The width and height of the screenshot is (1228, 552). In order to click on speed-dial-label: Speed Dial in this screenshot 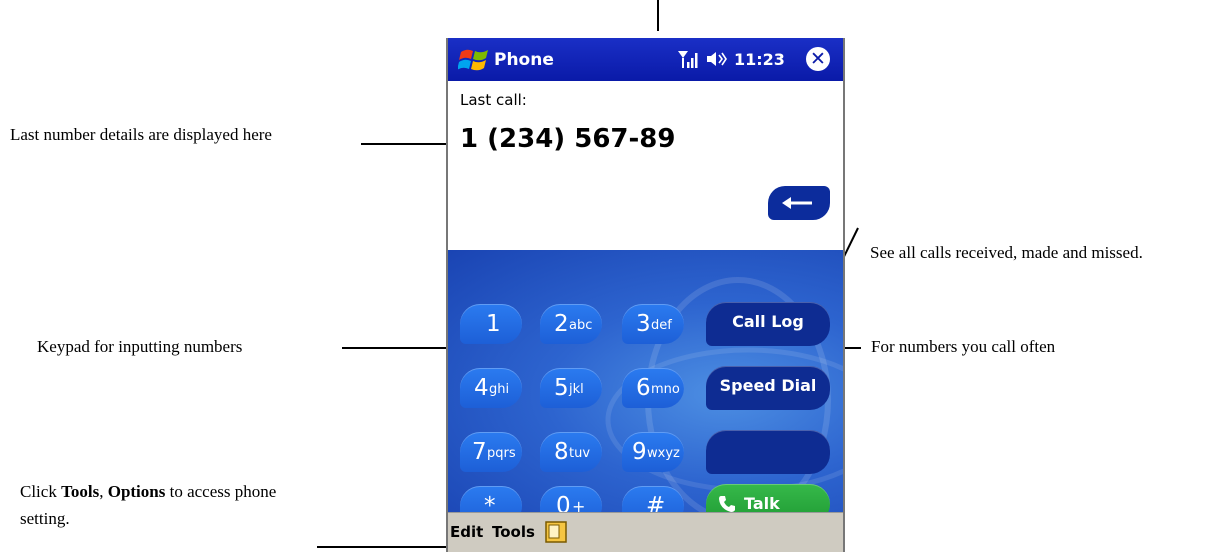, I will do `click(768, 385)`.